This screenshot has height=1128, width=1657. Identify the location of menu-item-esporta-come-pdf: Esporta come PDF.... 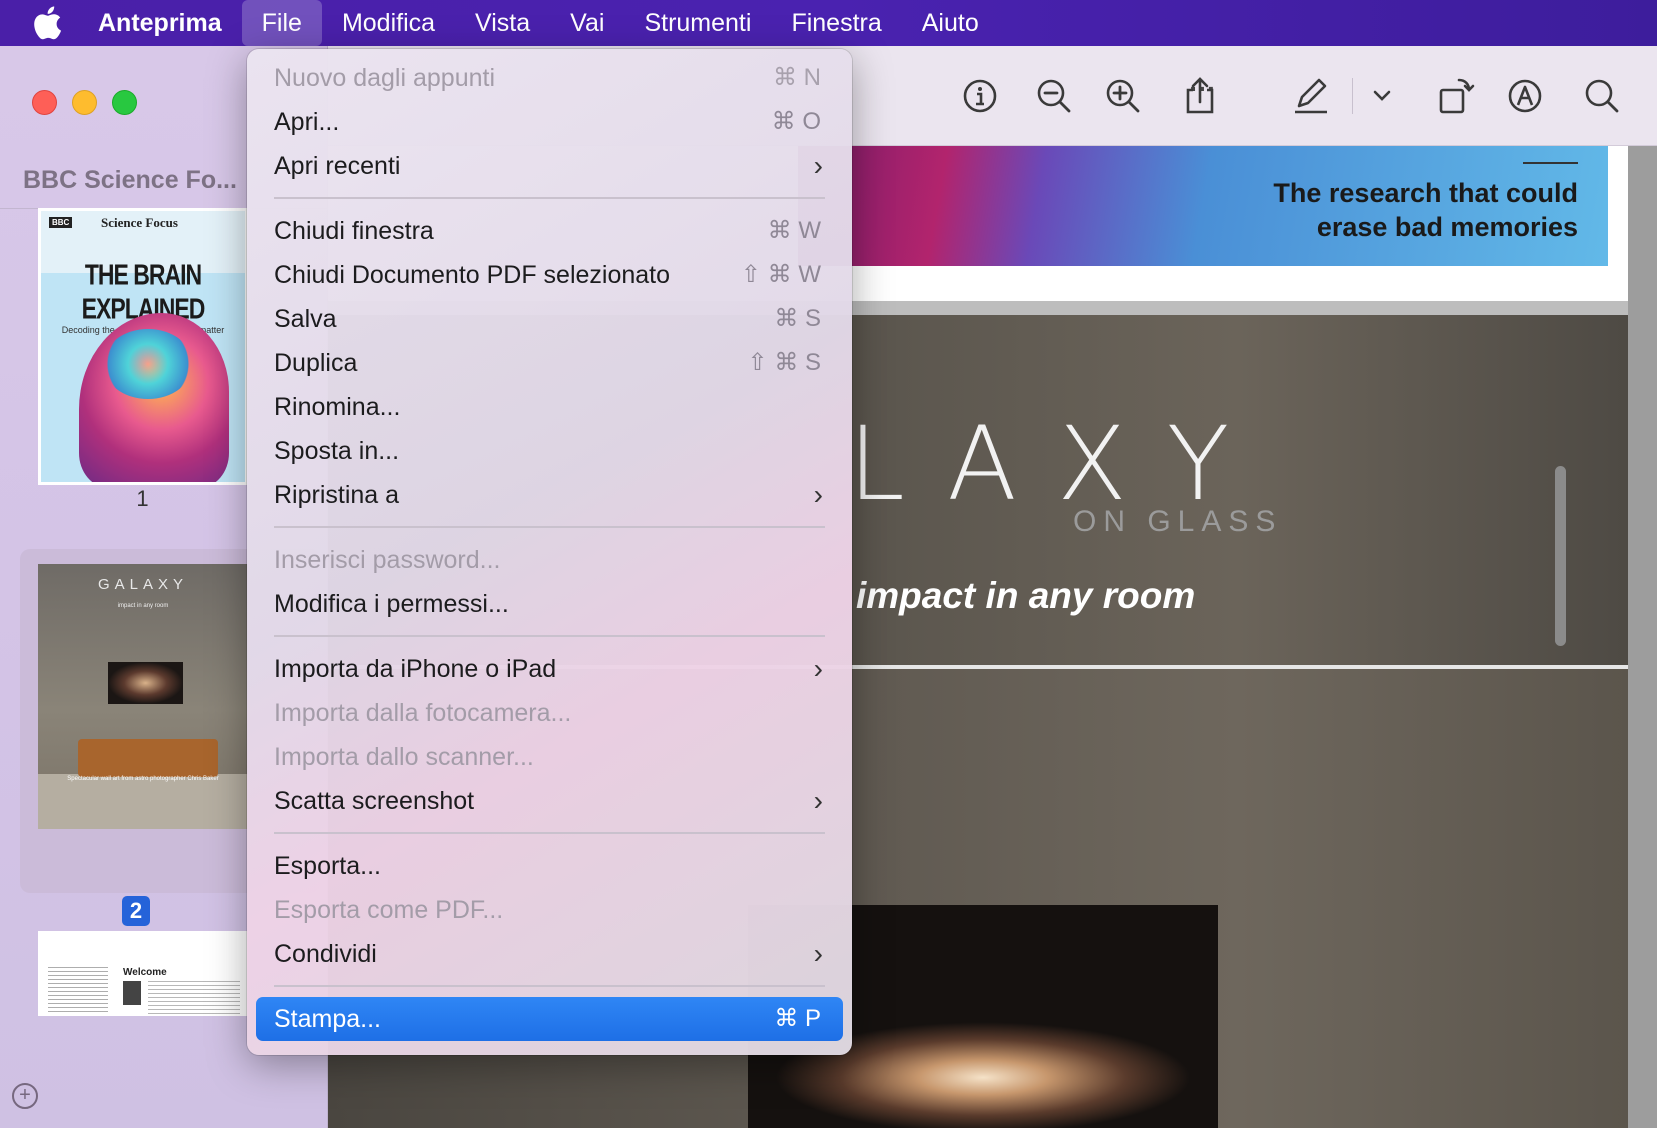
(549, 910).